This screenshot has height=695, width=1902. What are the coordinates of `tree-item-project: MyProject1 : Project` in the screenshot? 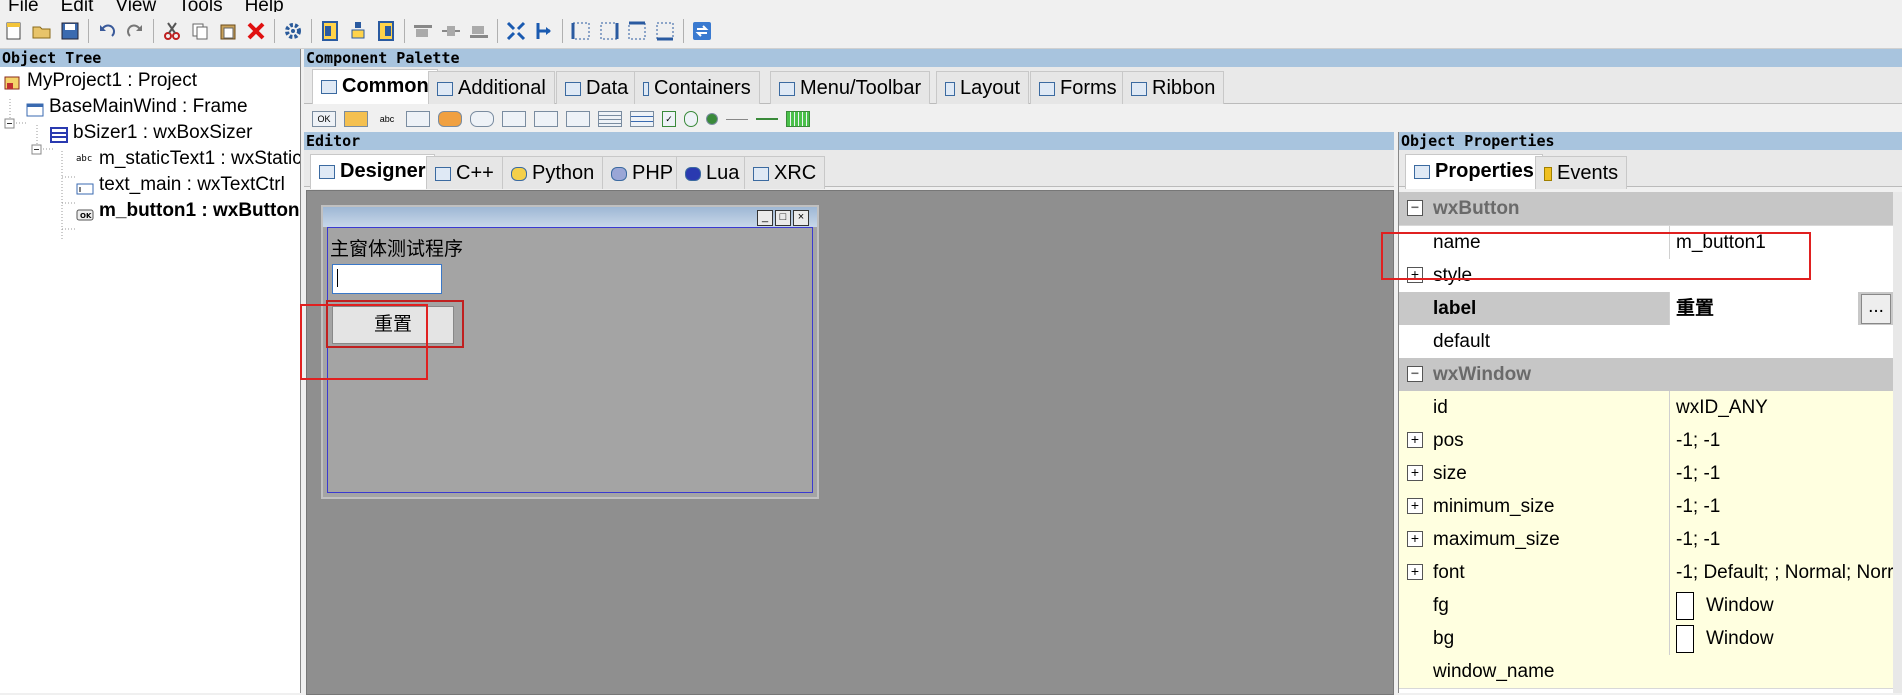 It's located at (100, 81).